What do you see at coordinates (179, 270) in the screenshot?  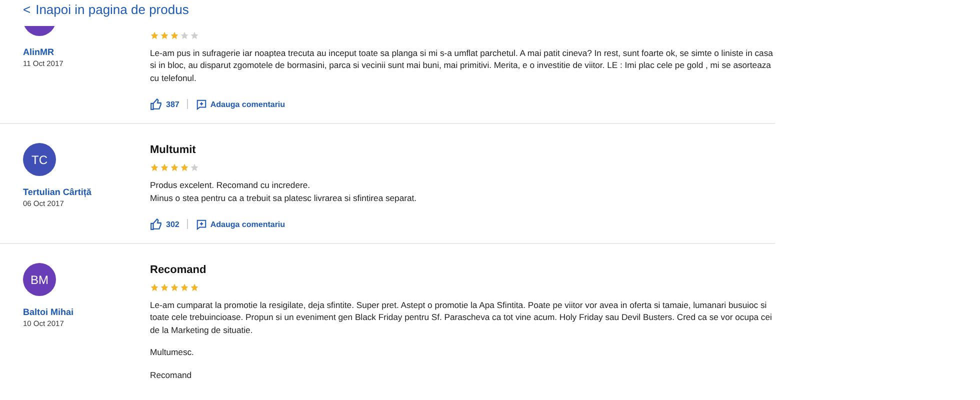 I see `review-title: Recomand` at bounding box center [179, 270].